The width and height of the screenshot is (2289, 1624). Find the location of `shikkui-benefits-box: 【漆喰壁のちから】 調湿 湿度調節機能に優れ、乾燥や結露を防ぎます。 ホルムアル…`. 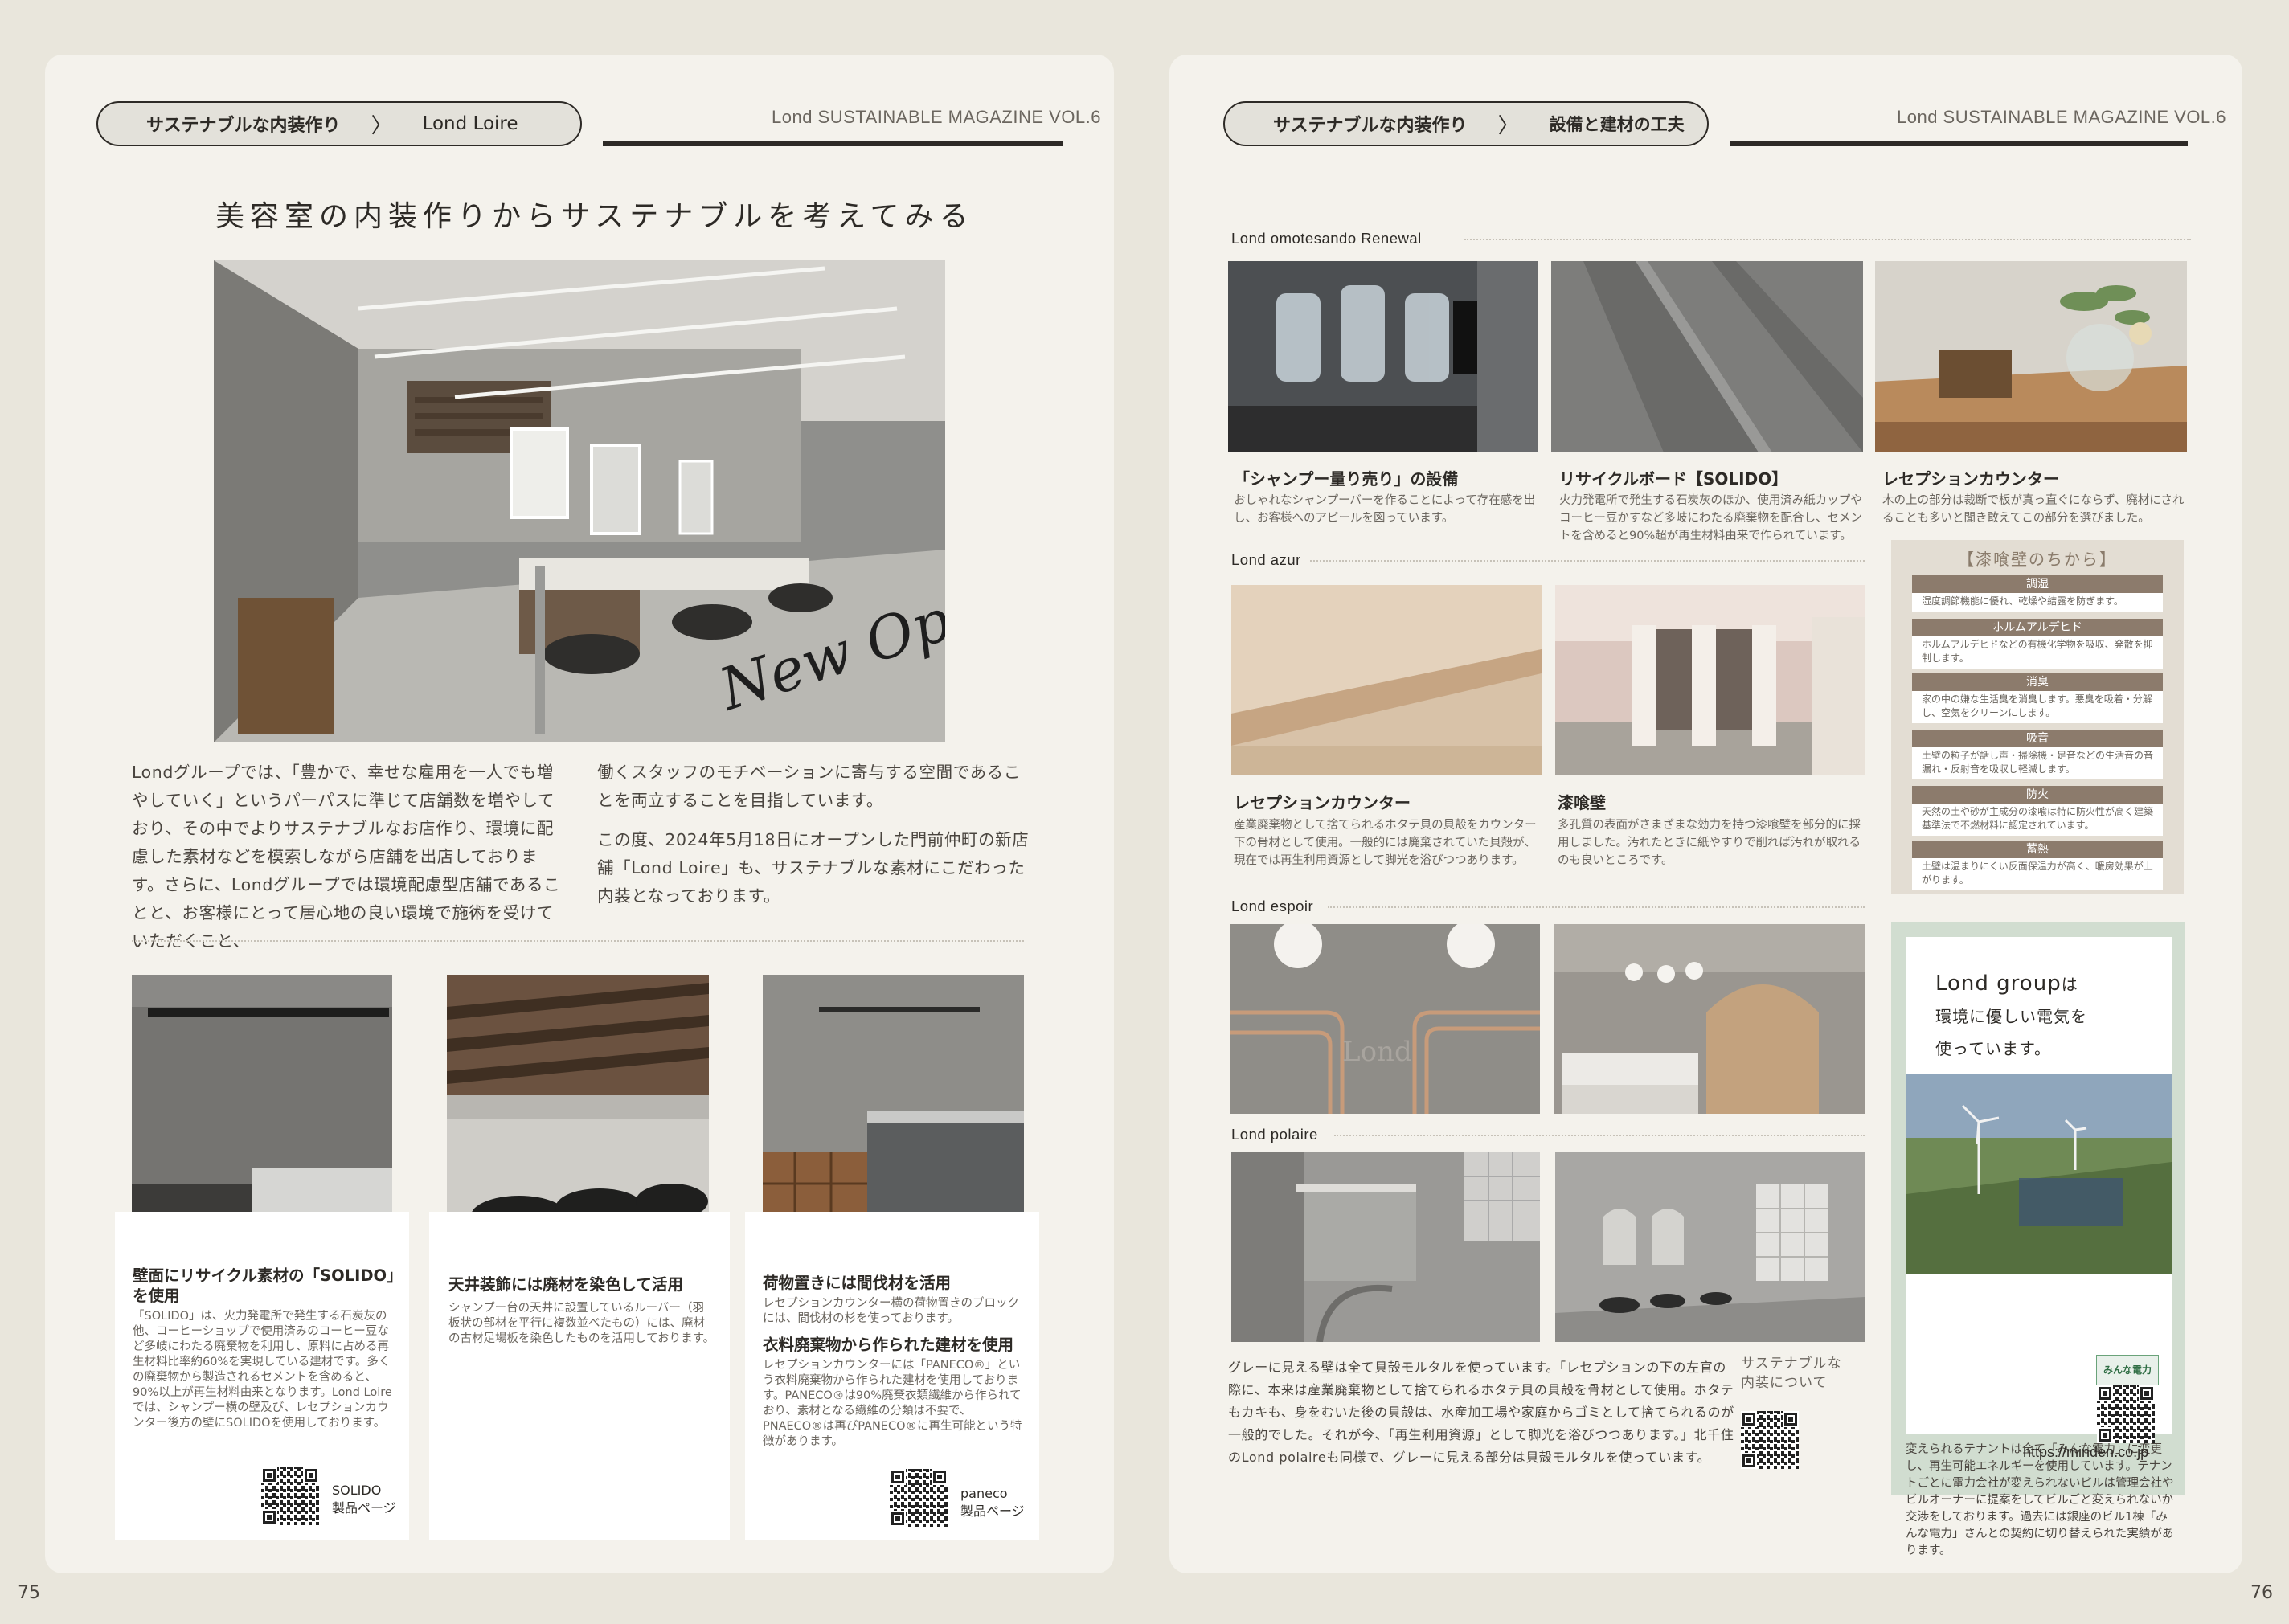

shikkui-benefits-box: 【漆喰壁のちから】 調湿 湿度調節機能に優れ、乾燥や結露を防ぎます。 ホルムアル… is located at coordinates (2038, 717).